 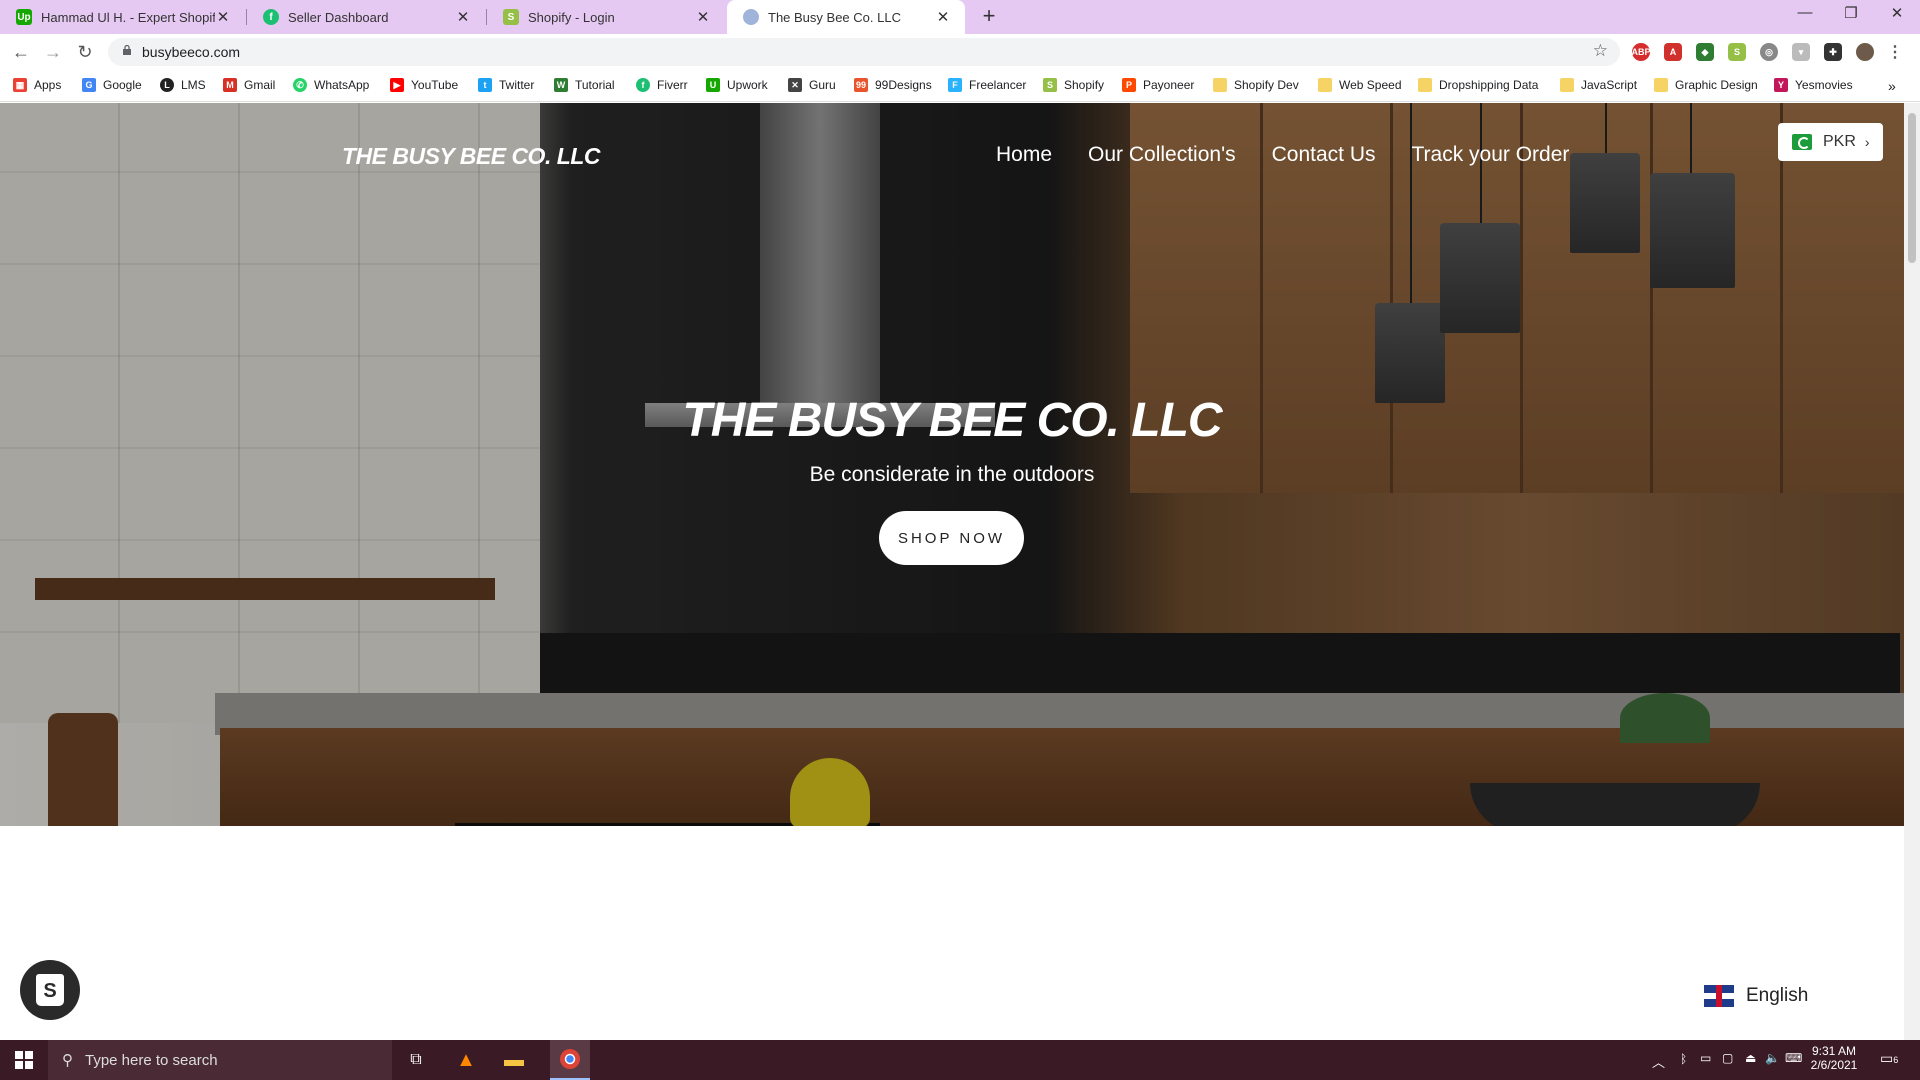 I want to click on scrollbar-thumb, so click(x=1912, y=188).